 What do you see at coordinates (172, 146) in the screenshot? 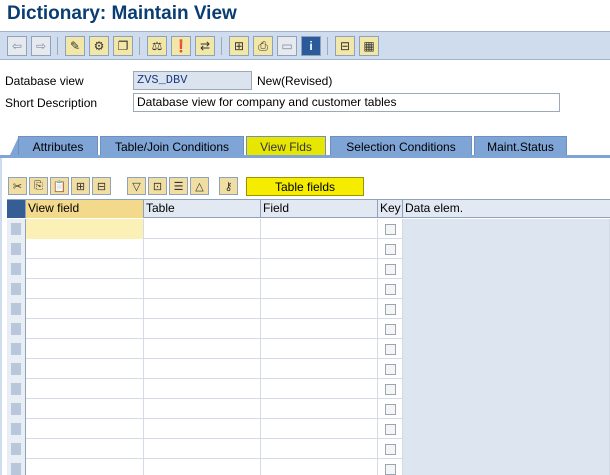
I see `tab-table-join-conditions: Table/Join Conditions` at bounding box center [172, 146].